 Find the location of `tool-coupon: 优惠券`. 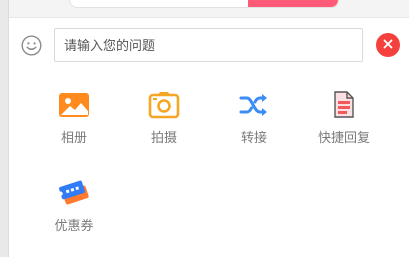

tool-coupon: 优惠券 is located at coordinates (74, 208).